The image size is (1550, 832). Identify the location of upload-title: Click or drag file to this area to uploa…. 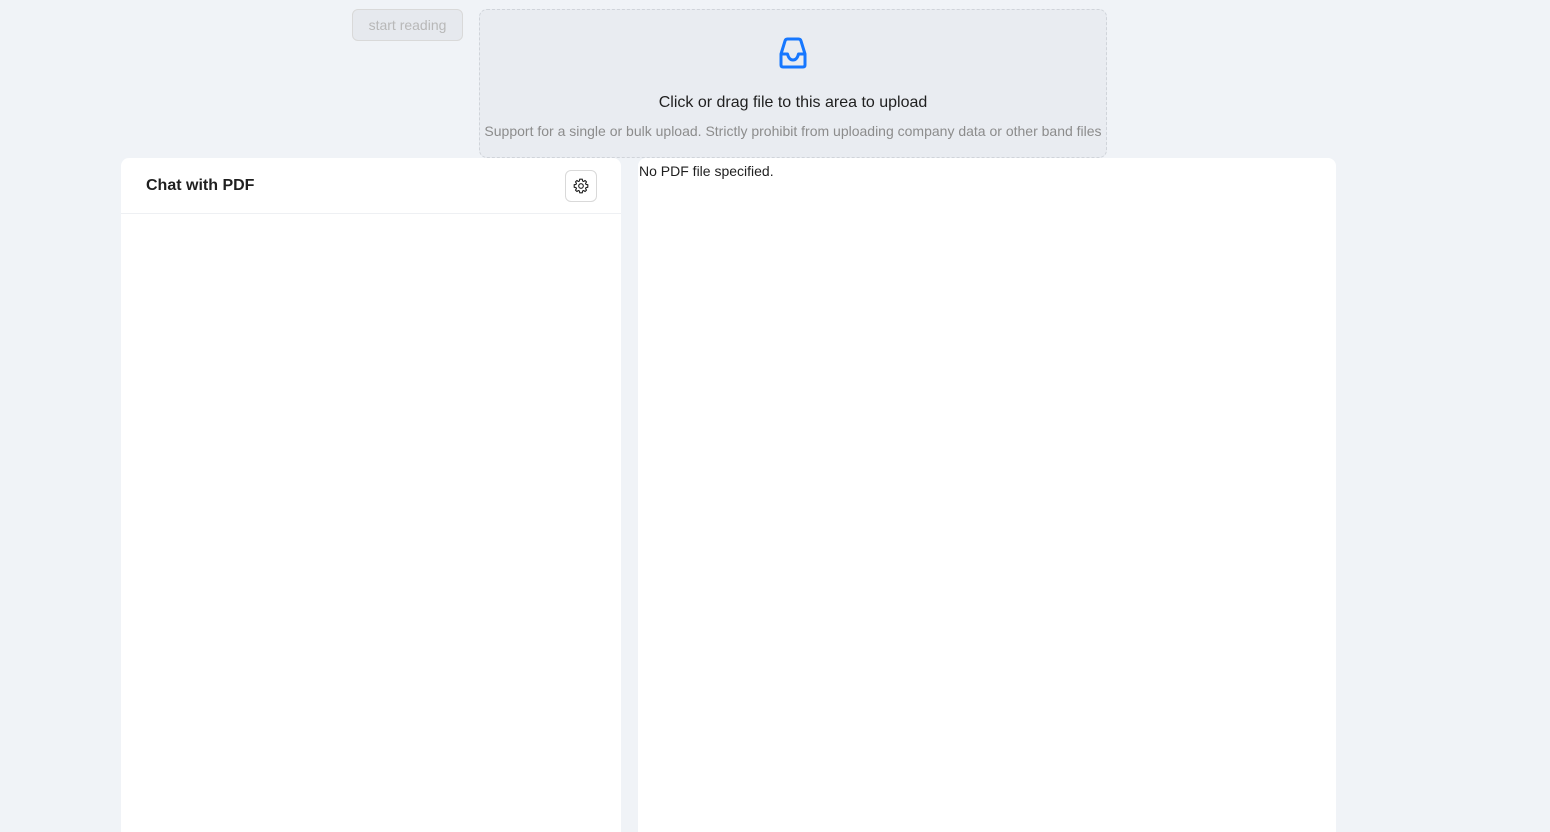
(793, 102).